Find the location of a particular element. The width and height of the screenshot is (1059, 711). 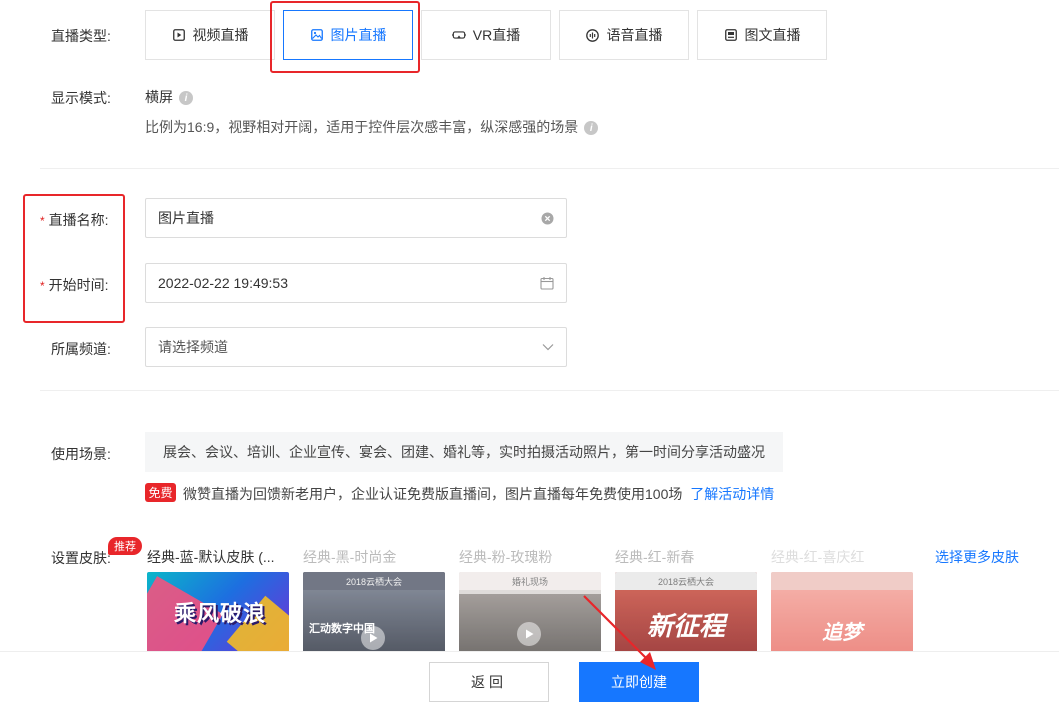

skin-thumb-header is located at coordinates (842, 581).